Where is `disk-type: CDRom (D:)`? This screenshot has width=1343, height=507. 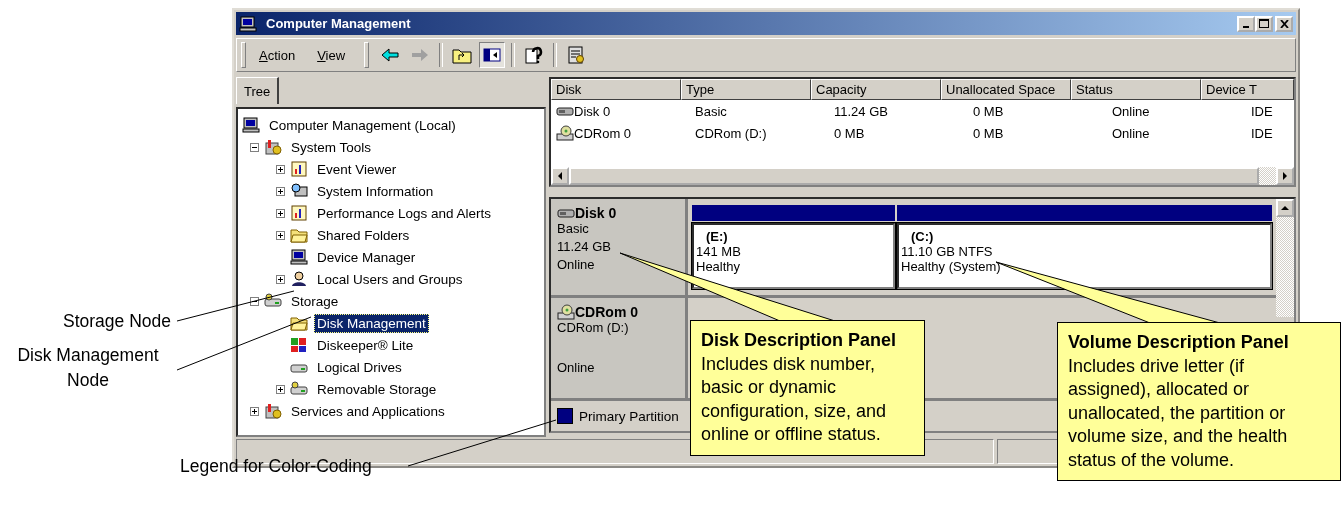 disk-type: CDRom (D:) is located at coordinates (593, 328).